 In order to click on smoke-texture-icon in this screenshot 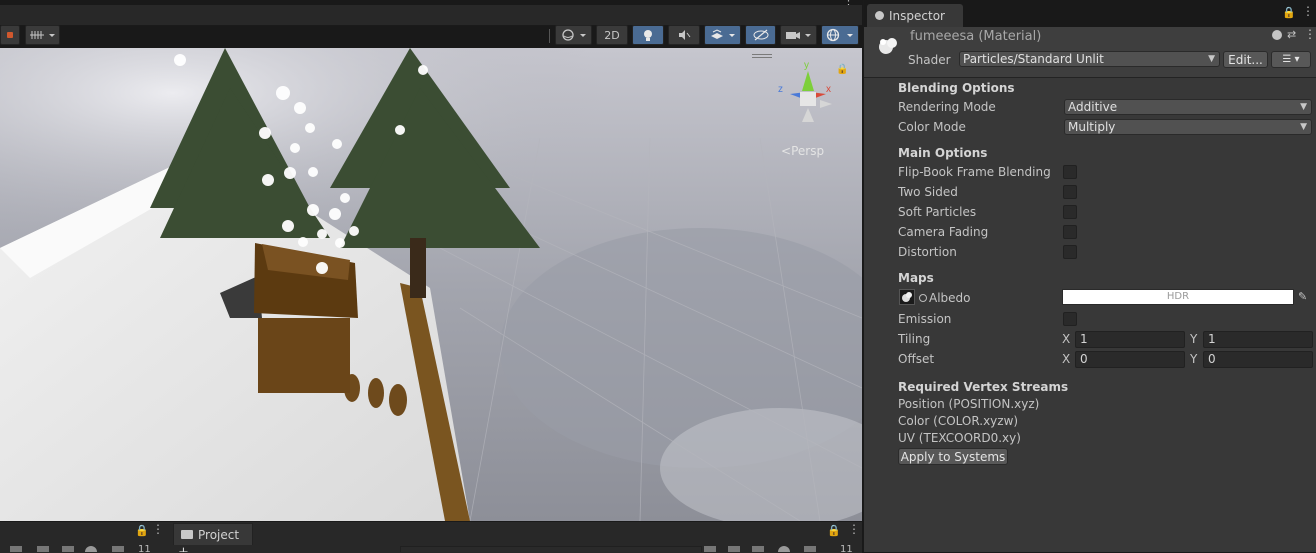, I will do `click(907, 297)`.